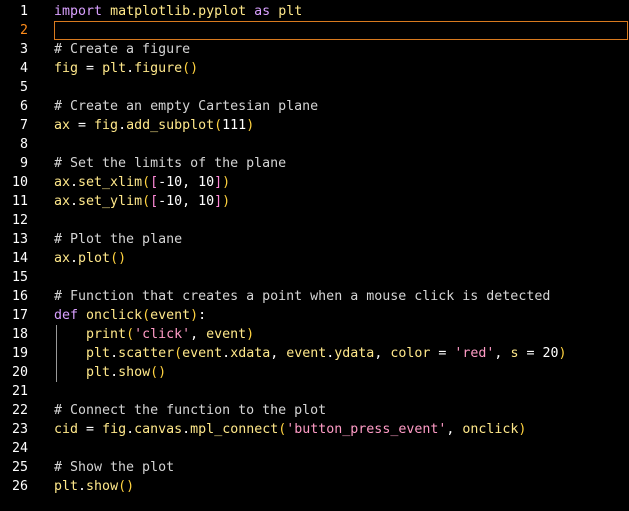 The height and width of the screenshot is (511, 629). I want to click on code-line: 15, so click(314, 277).